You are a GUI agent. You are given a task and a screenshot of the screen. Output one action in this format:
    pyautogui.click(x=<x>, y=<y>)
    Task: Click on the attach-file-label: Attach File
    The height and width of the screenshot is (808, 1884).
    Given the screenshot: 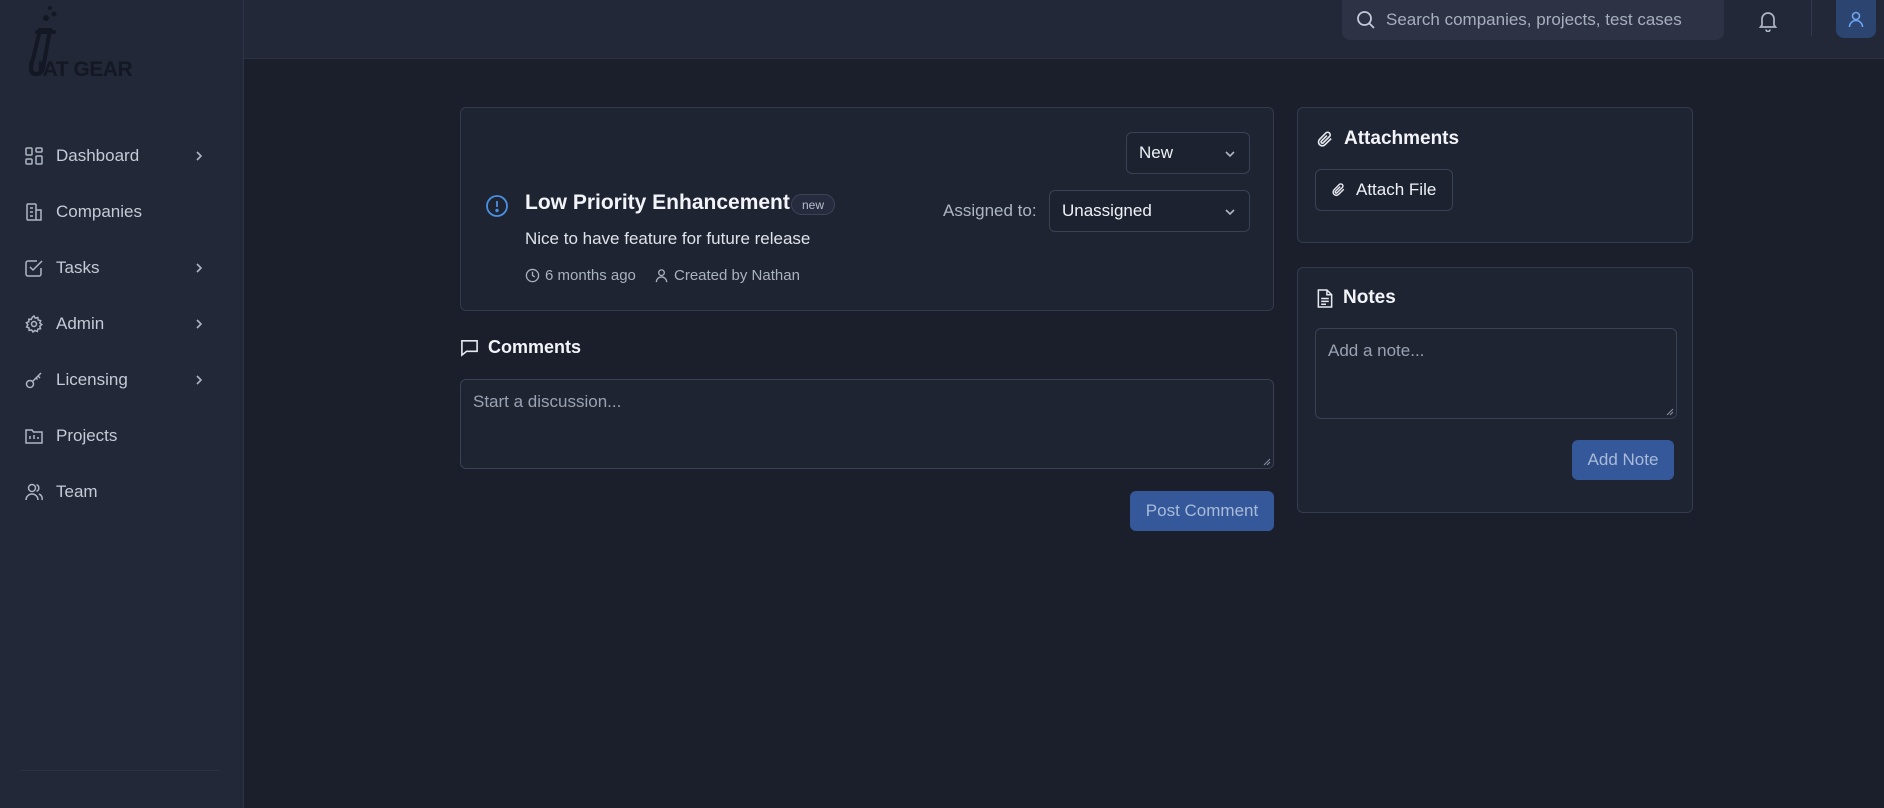 What is the action you would take?
    pyautogui.click(x=1396, y=189)
    